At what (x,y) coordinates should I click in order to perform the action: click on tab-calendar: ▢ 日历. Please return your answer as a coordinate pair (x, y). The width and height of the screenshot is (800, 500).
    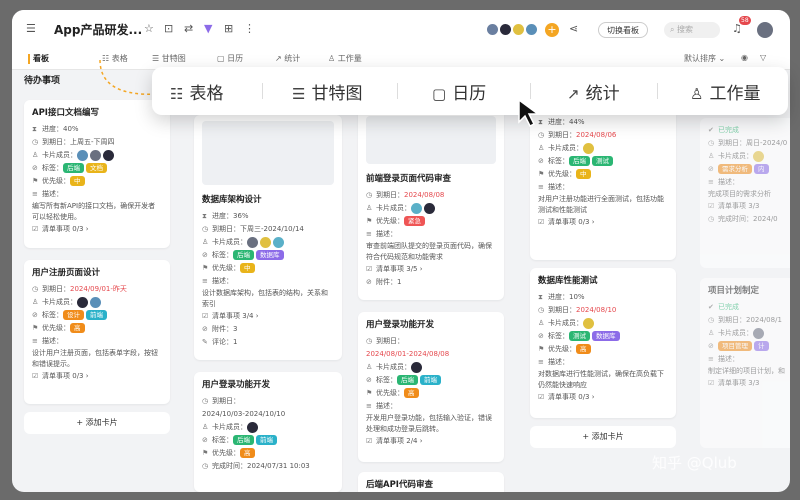
    Looking at the image, I should click on (230, 58).